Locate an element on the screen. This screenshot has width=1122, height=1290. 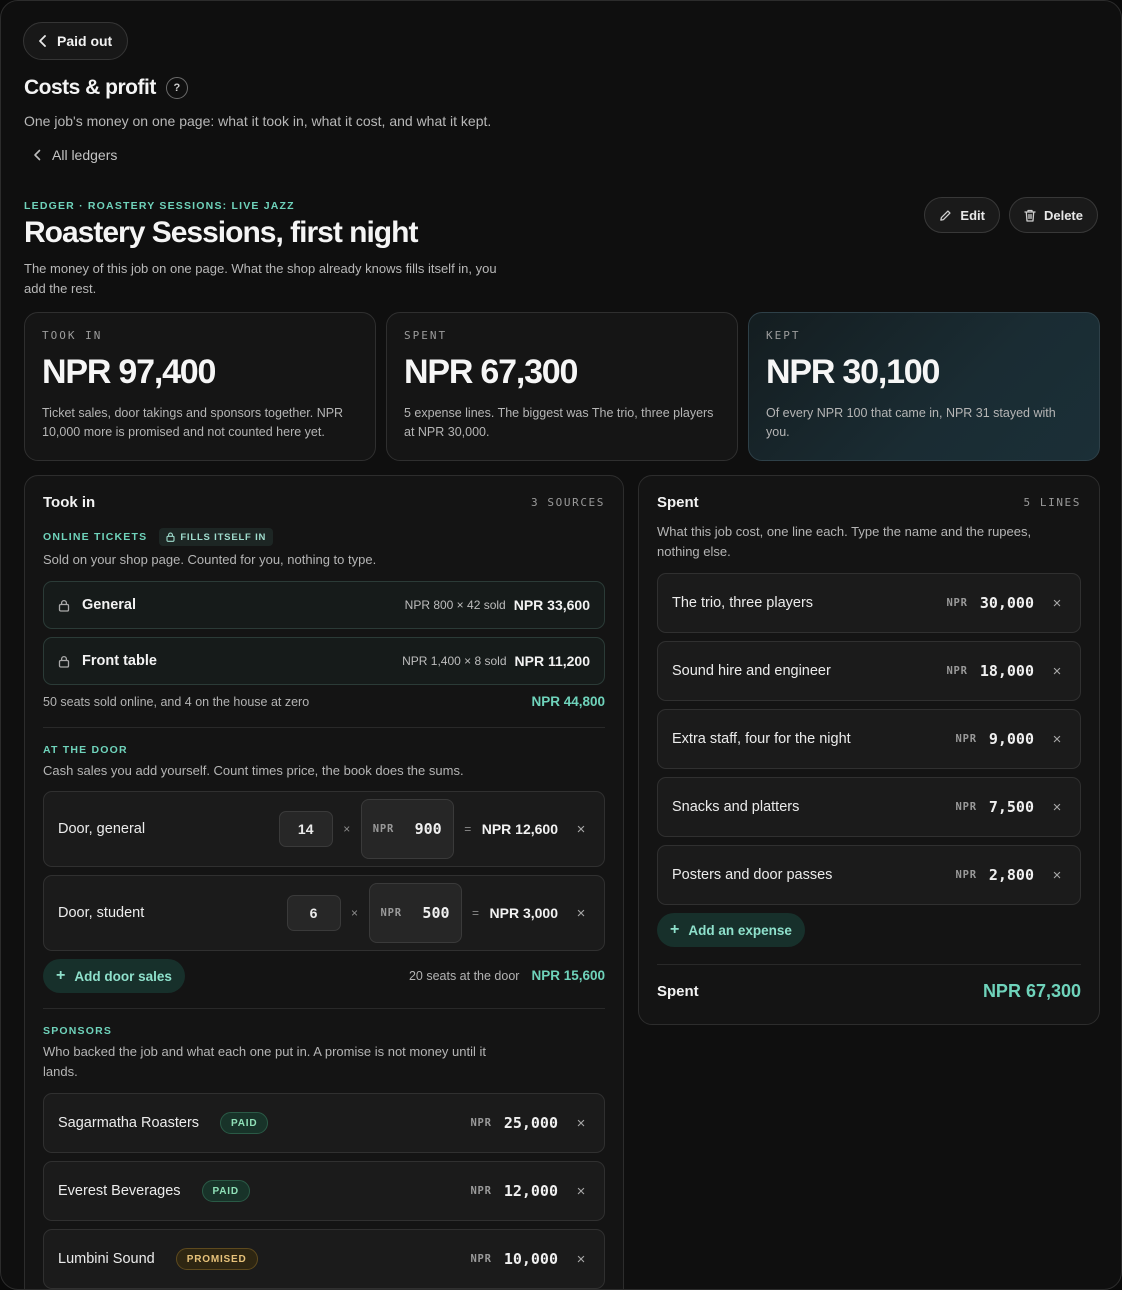
pencil-icon is located at coordinates (946, 215).